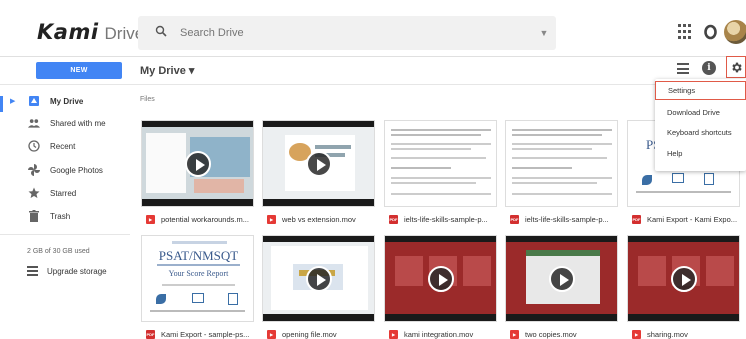 The image size is (746, 339). What do you see at coordinates (667, 334) in the screenshot?
I see `file-name: sharing.mov` at bounding box center [667, 334].